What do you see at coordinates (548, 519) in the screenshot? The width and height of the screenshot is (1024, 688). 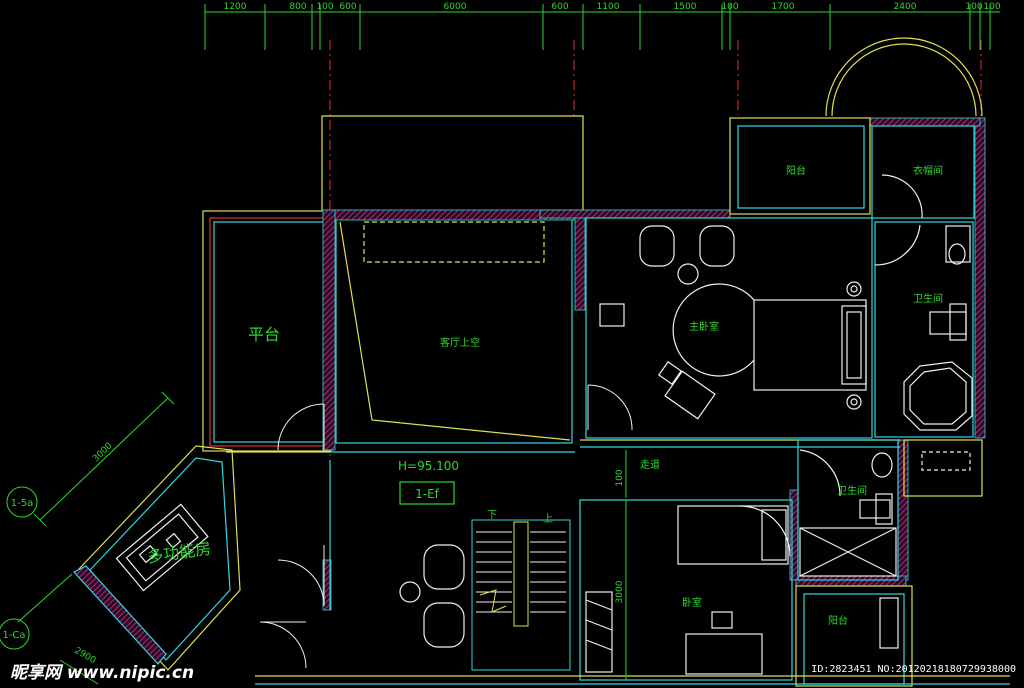 I see `stair-up-label: 上` at bounding box center [548, 519].